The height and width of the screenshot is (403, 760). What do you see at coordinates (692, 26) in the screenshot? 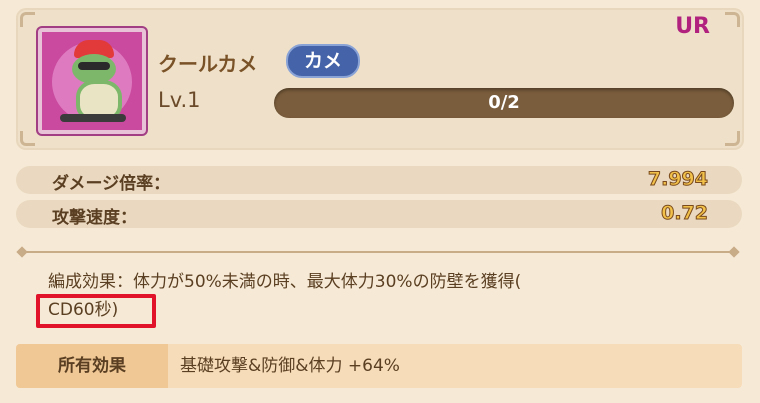
I see `rarity-badge: UR` at bounding box center [692, 26].